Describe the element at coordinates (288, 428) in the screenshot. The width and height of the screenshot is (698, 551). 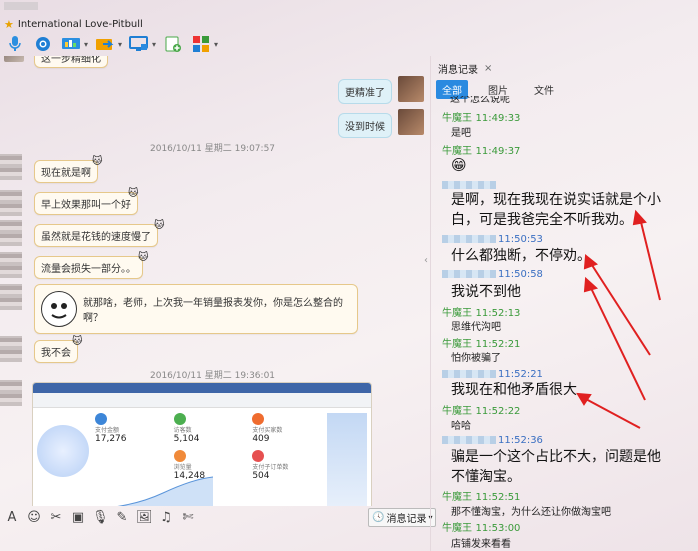
I see `stat-card: 支付买家数 409` at that location.